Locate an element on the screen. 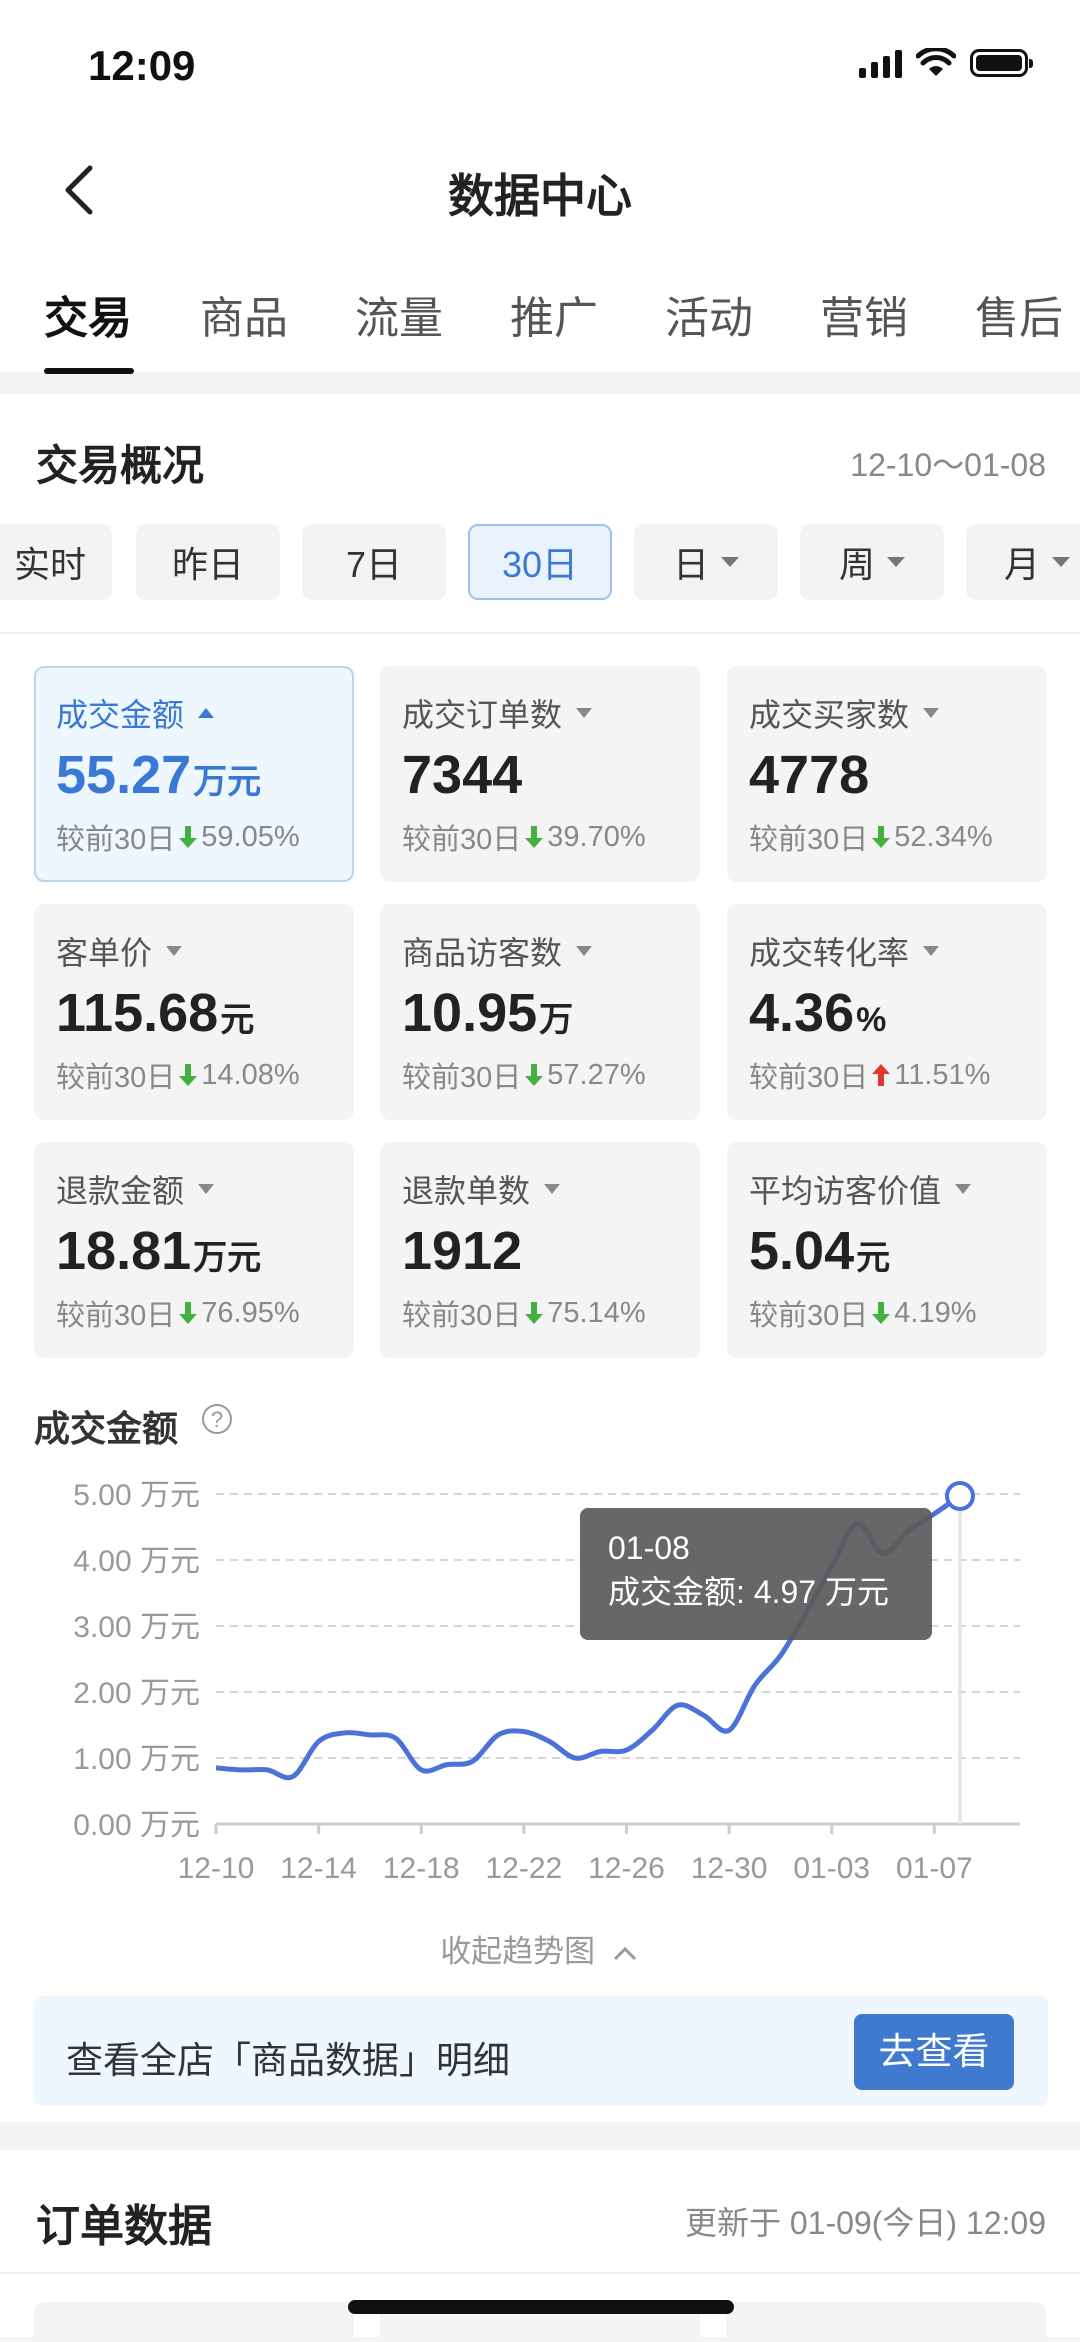 The width and height of the screenshot is (1080, 2342). metric-card-aov: 客单价 115.68元 较前30日 14.08% is located at coordinates (194, 1012).